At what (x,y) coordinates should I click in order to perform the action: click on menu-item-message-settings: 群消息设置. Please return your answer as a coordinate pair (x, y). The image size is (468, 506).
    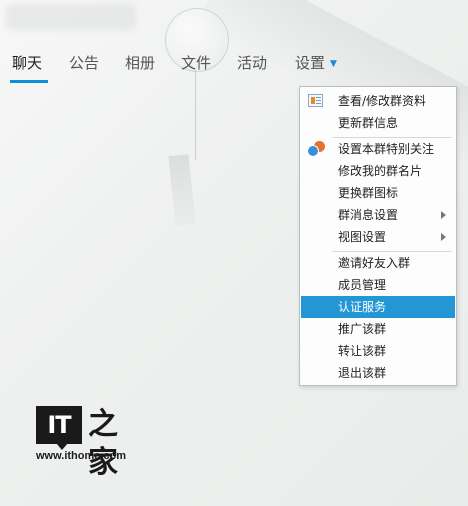
    Looking at the image, I should click on (378, 215).